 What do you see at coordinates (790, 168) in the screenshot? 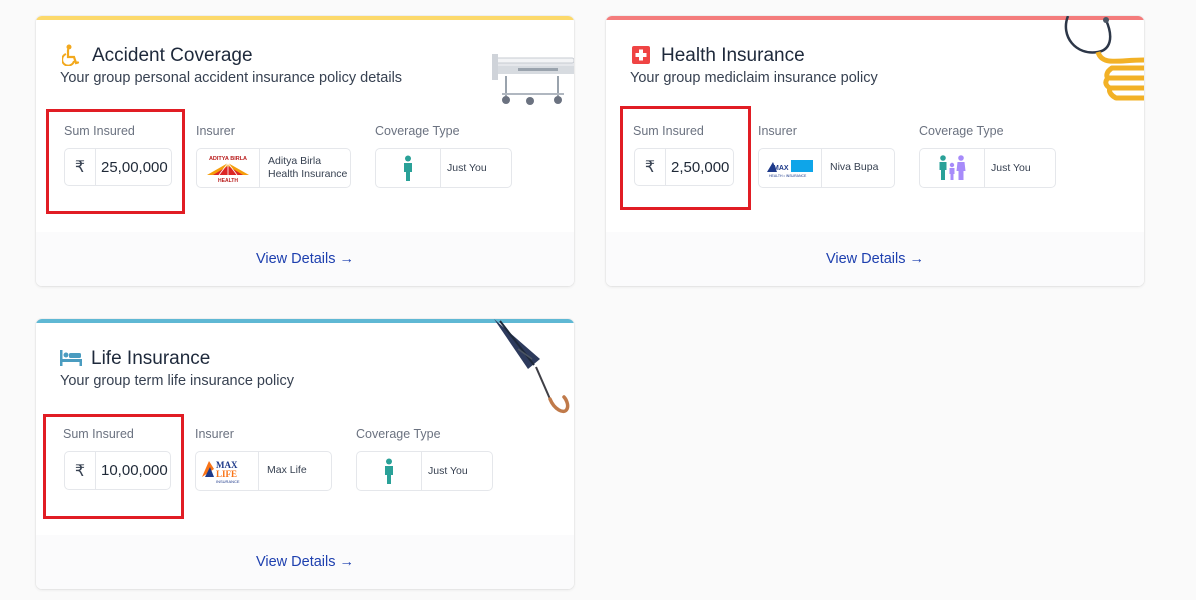
I see `niva-bupa-logo-icon: MAX HEALTH • INSURANCE` at bounding box center [790, 168].